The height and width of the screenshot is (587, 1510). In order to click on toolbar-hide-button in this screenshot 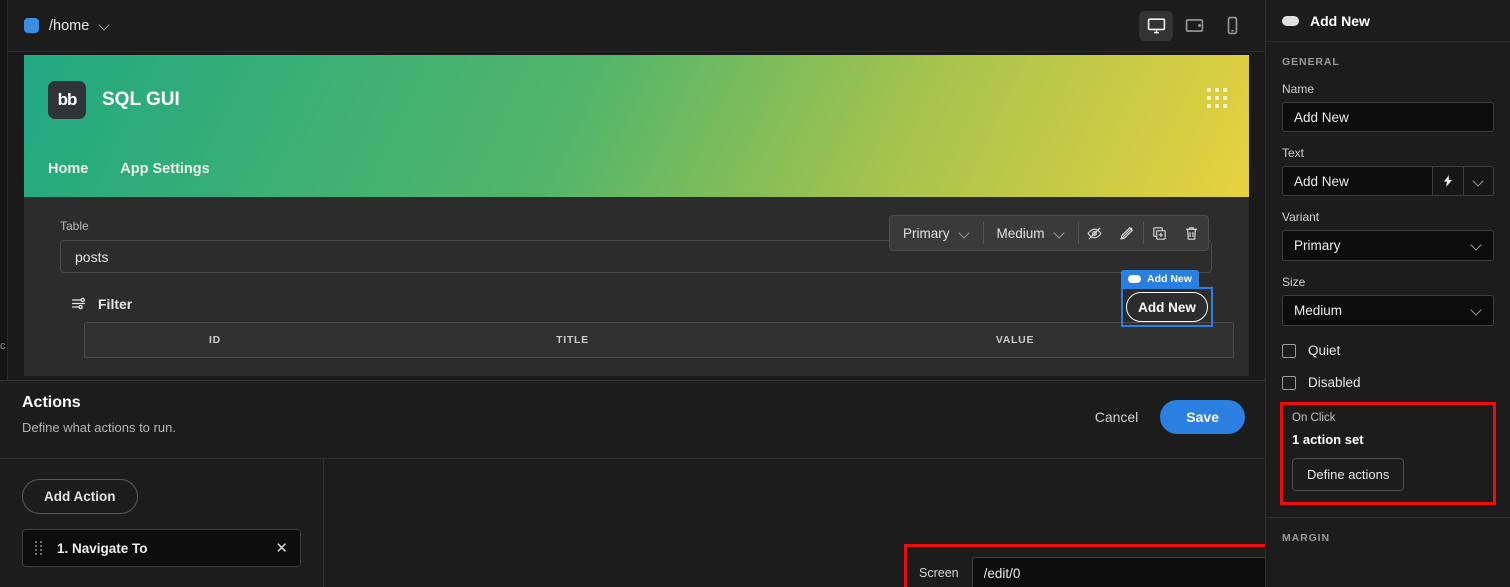, I will do `click(1095, 233)`.